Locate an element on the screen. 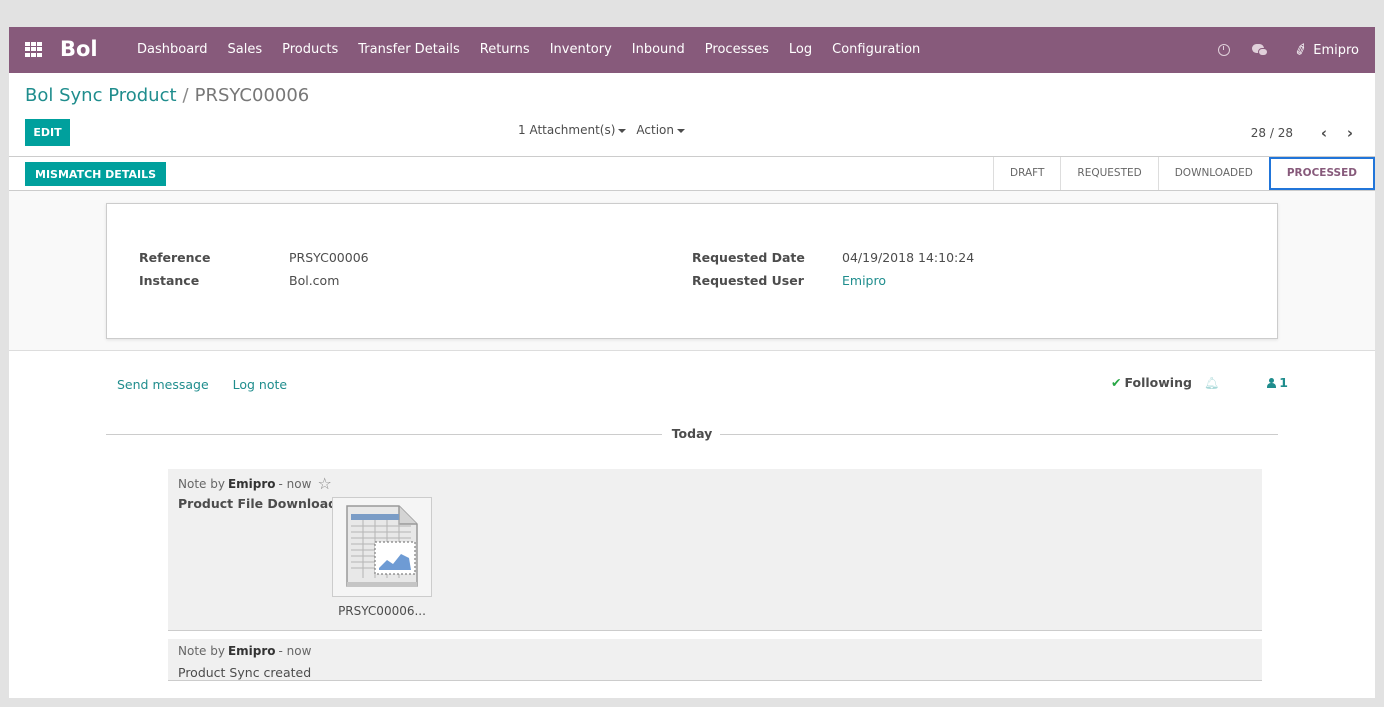 This screenshot has width=1384, height=707. action-dropdown: Action is located at coordinates (661, 130).